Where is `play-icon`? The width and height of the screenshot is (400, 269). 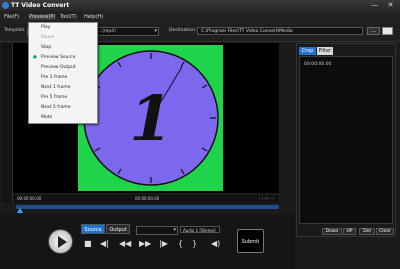 play-icon is located at coordinates (62, 242).